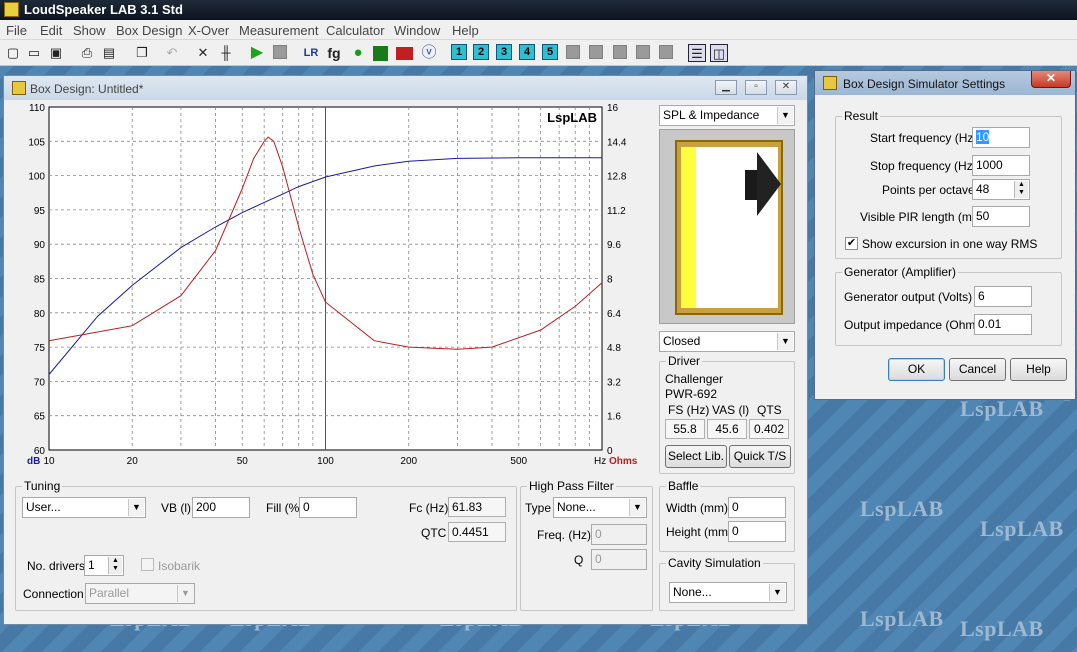 Image resolution: width=1077 pixels, height=652 pixels. Describe the element at coordinates (851, 243) in the screenshot. I see `excursion-checkbox: ✔` at that location.